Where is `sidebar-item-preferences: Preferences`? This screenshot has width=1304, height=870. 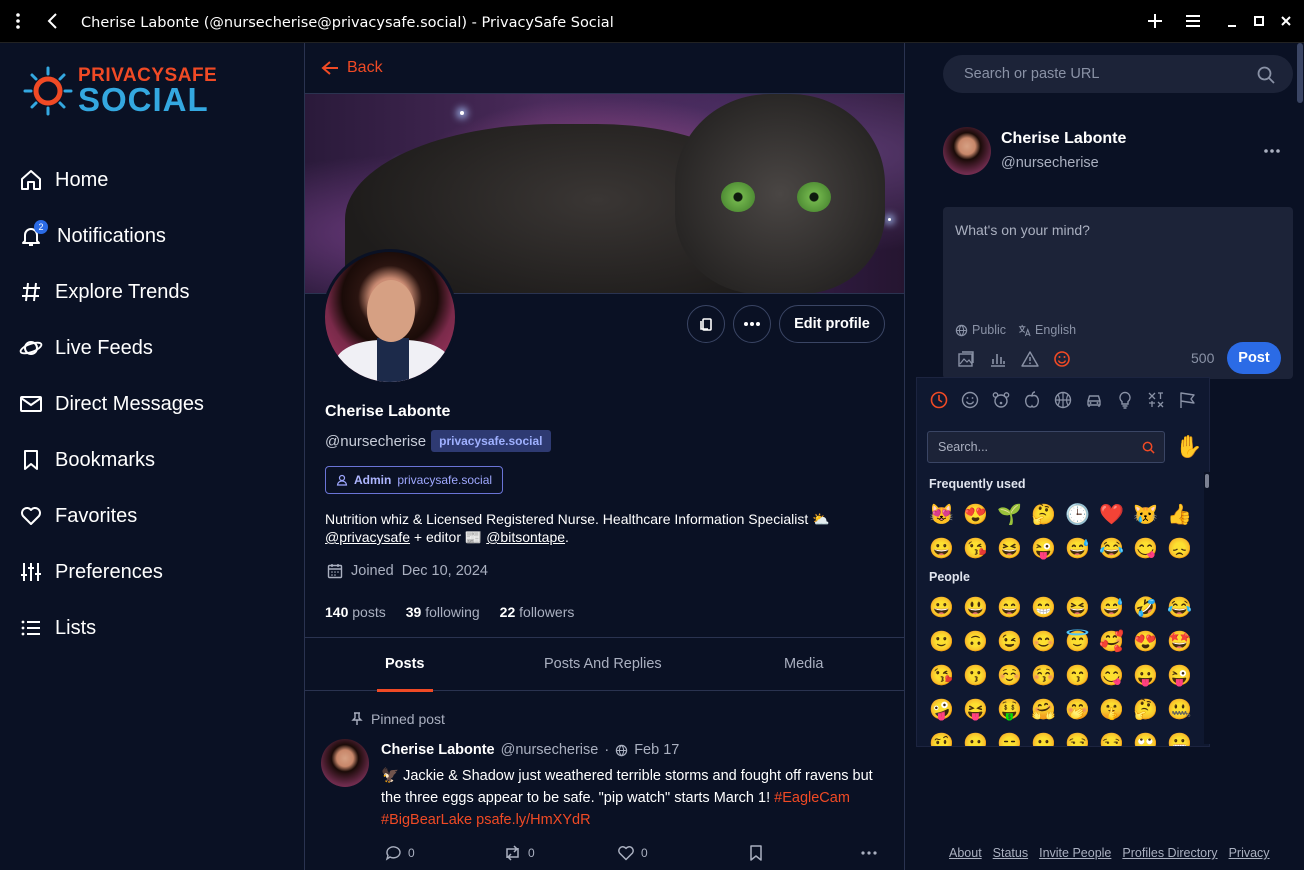 sidebar-item-preferences: Preferences is located at coordinates (90, 572).